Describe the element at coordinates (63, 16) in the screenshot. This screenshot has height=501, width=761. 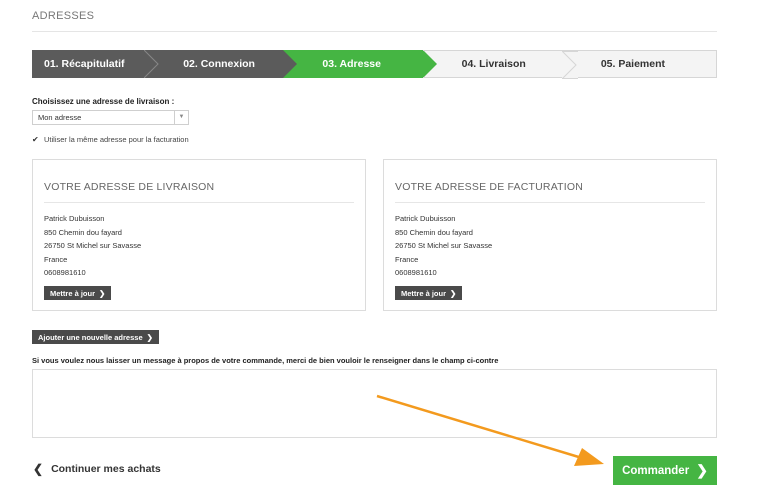
I see `page-title: ADRESSES` at that location.